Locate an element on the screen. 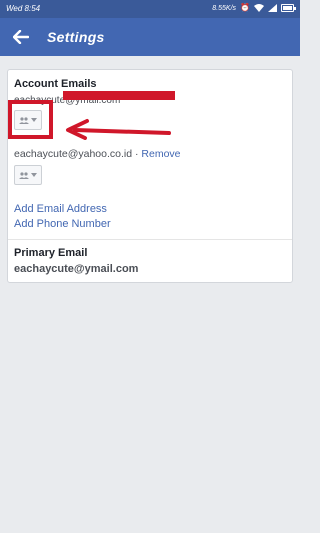 Image resolution: width=320 pixels, height=533 pixels. status-time: Wed 8:54 is located at coordinates (23, 8).